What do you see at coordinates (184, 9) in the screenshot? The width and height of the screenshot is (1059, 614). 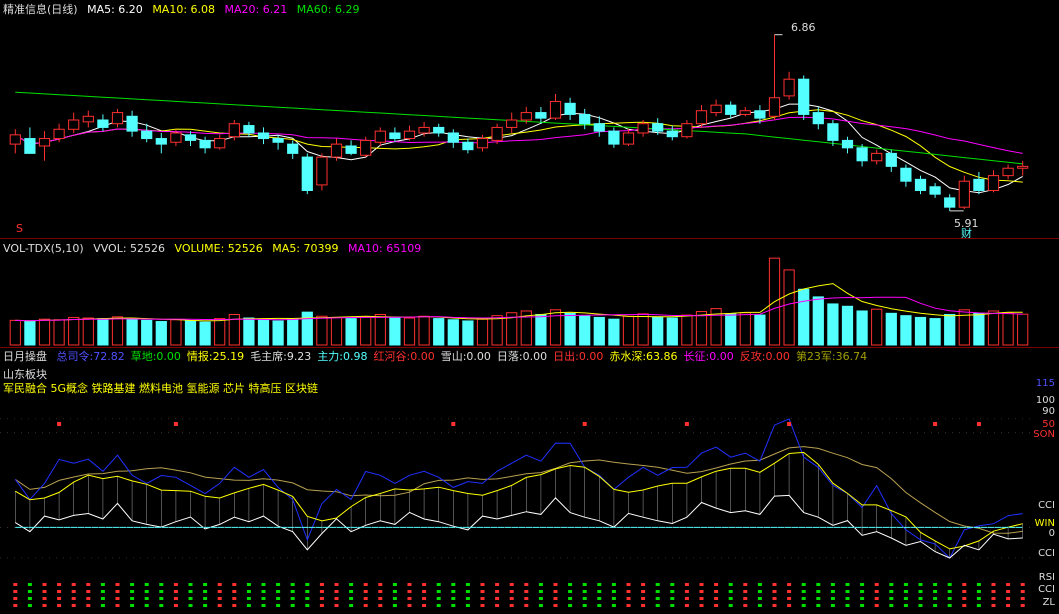 I see `ma10-label: MA10: 6.08` at bounding box center [184, 9].